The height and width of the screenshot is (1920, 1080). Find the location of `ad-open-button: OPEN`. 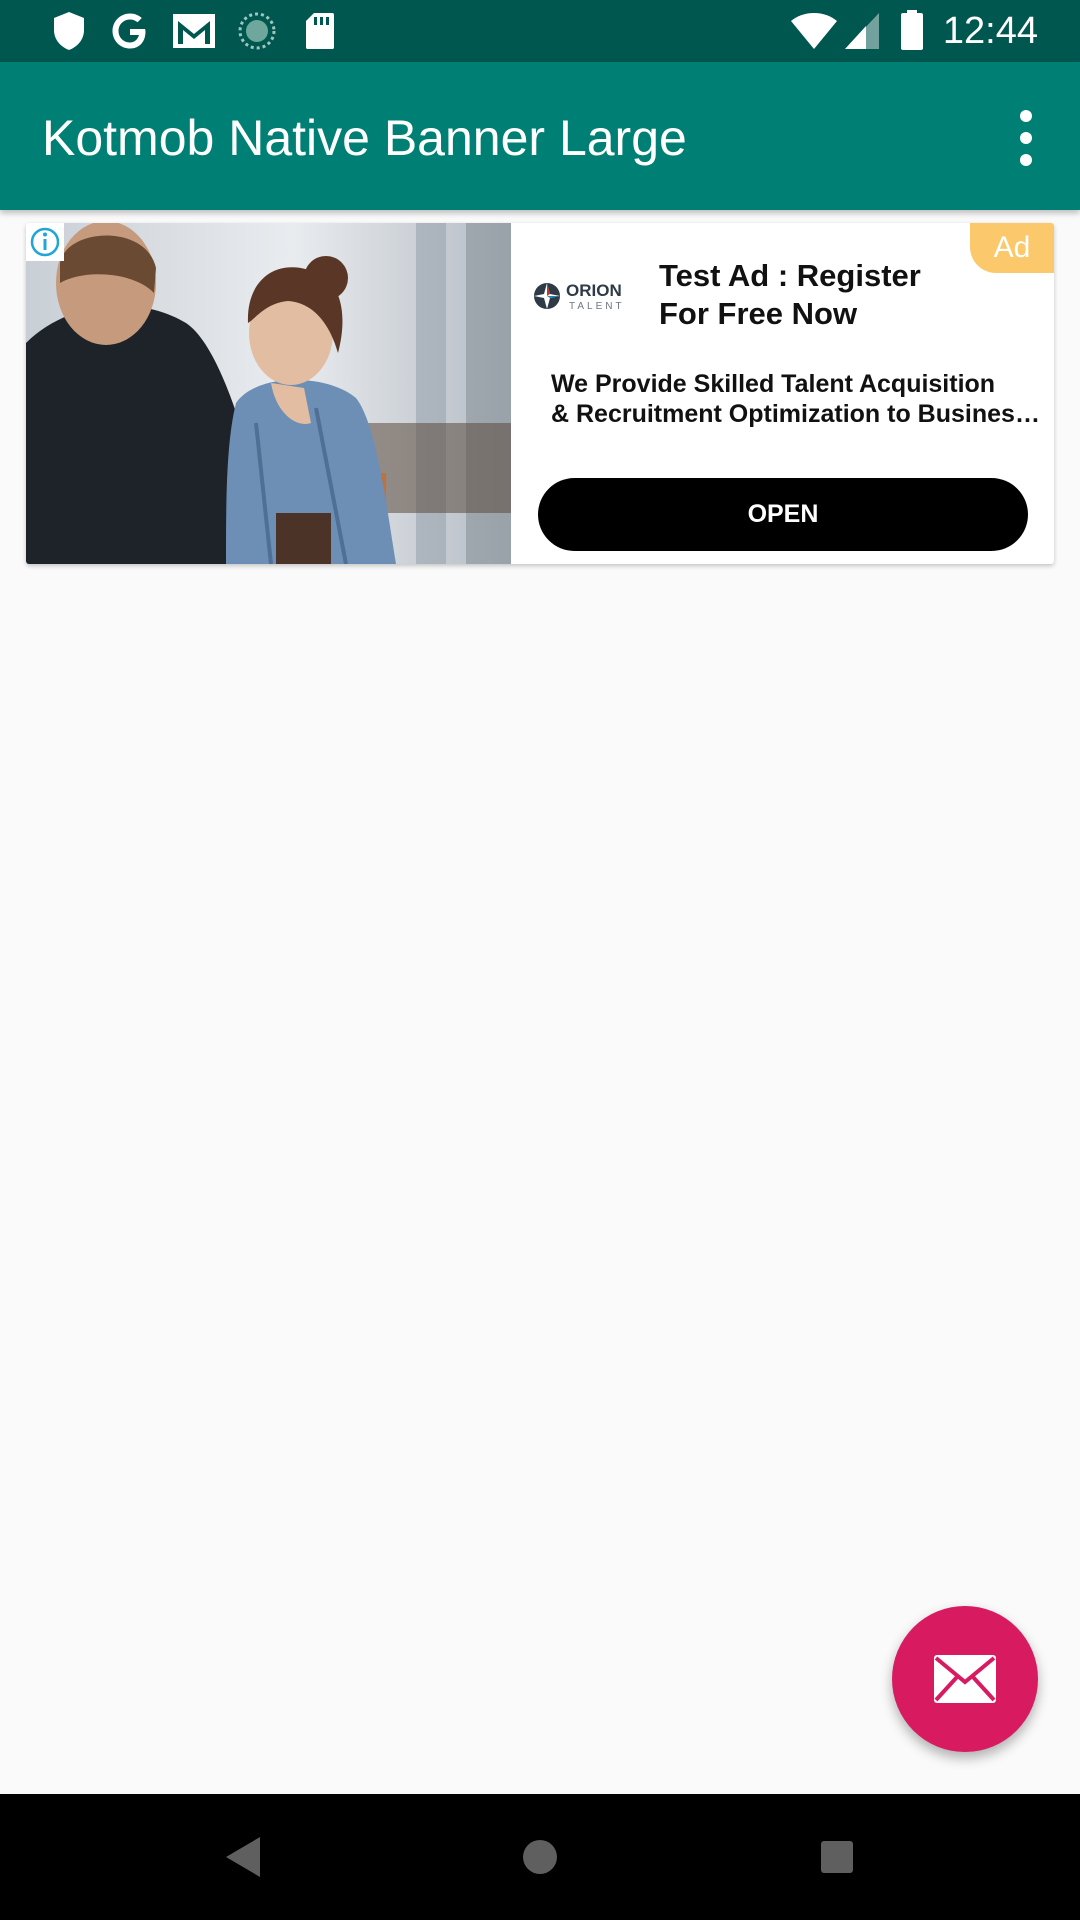

ad-open-button: OPEN is located at coordinates (783, 514).